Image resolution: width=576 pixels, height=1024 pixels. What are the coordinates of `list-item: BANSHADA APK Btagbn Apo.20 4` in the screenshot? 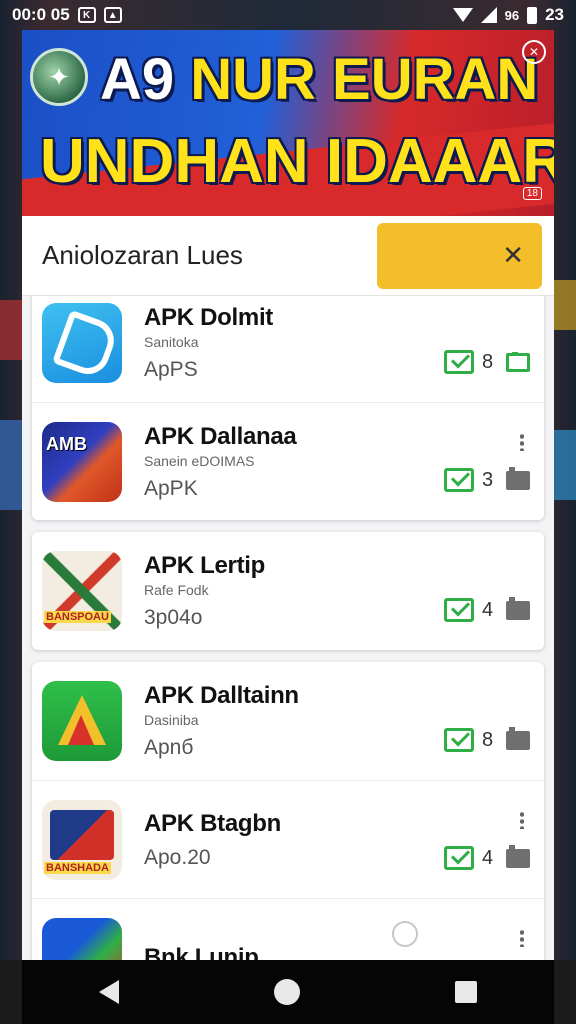 It's located at (288, 839).